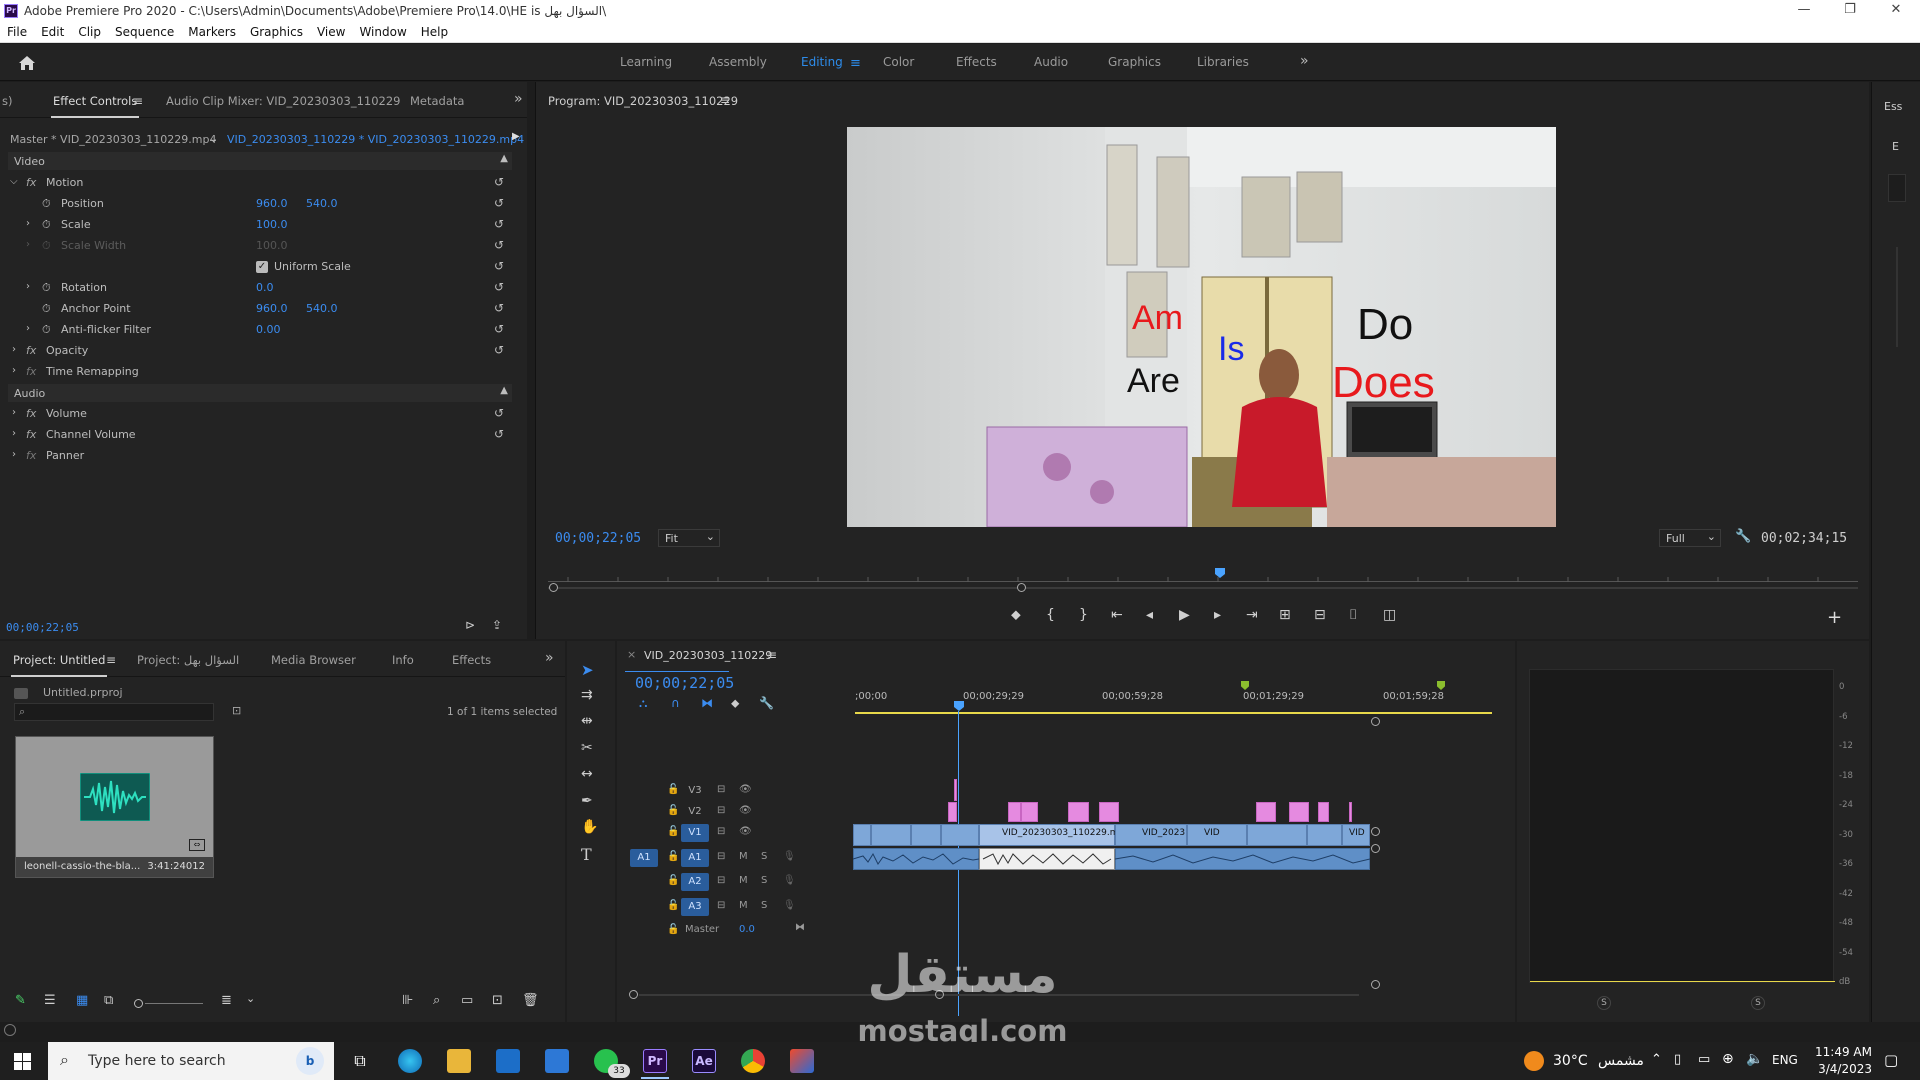 Image resolution: width=1920 pixels, height=1080 pixels. Describe the element at coordinates (1111, 859) in the screenshot. I see `track-a1` at that location.